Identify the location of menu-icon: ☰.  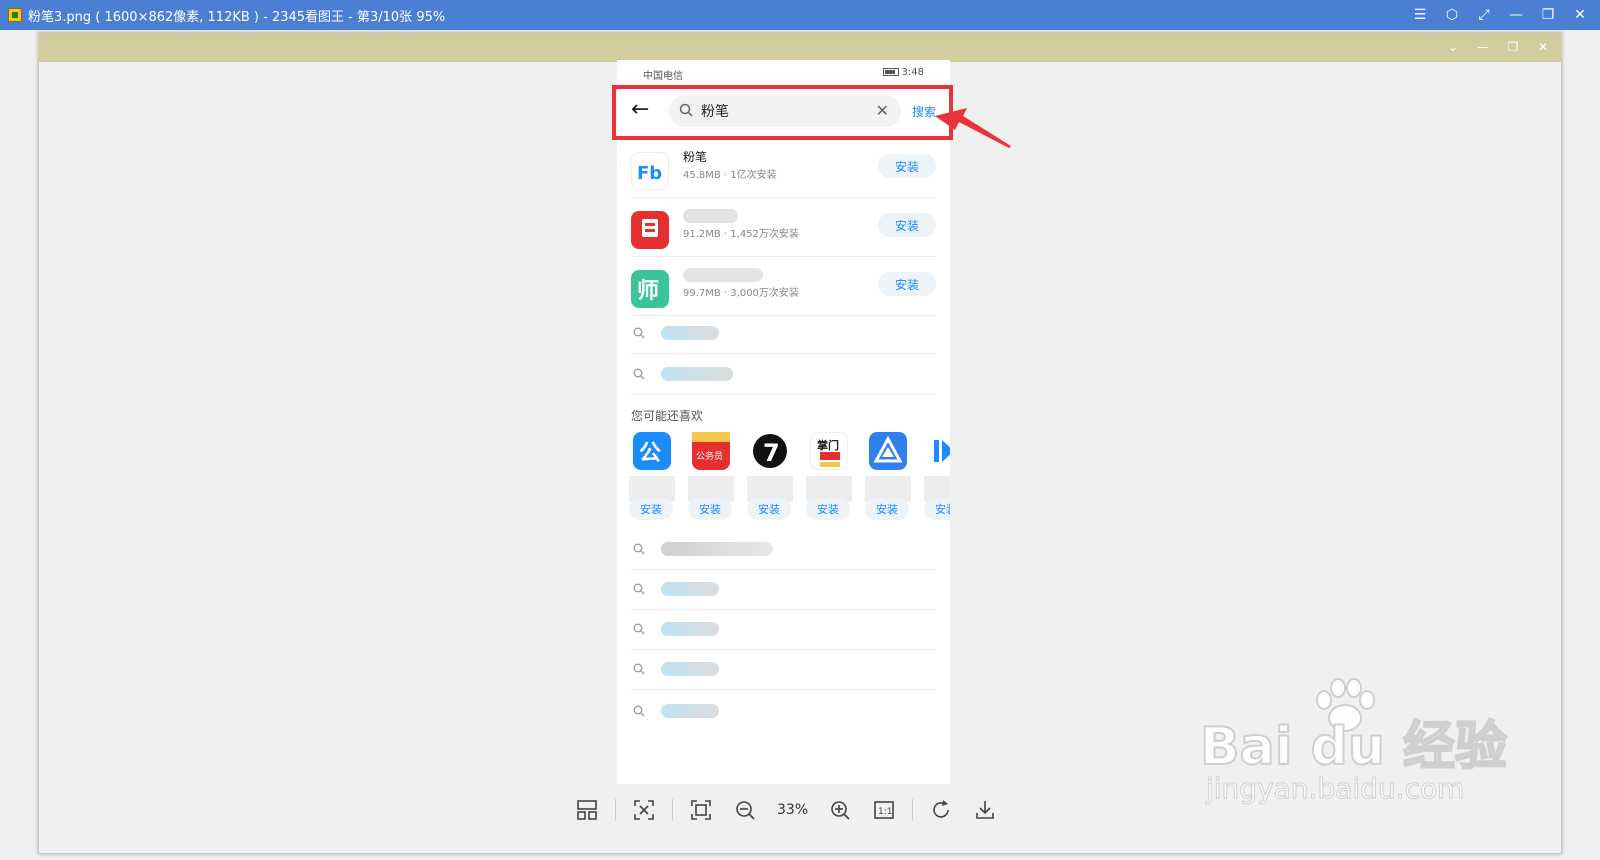
(1420, 15).